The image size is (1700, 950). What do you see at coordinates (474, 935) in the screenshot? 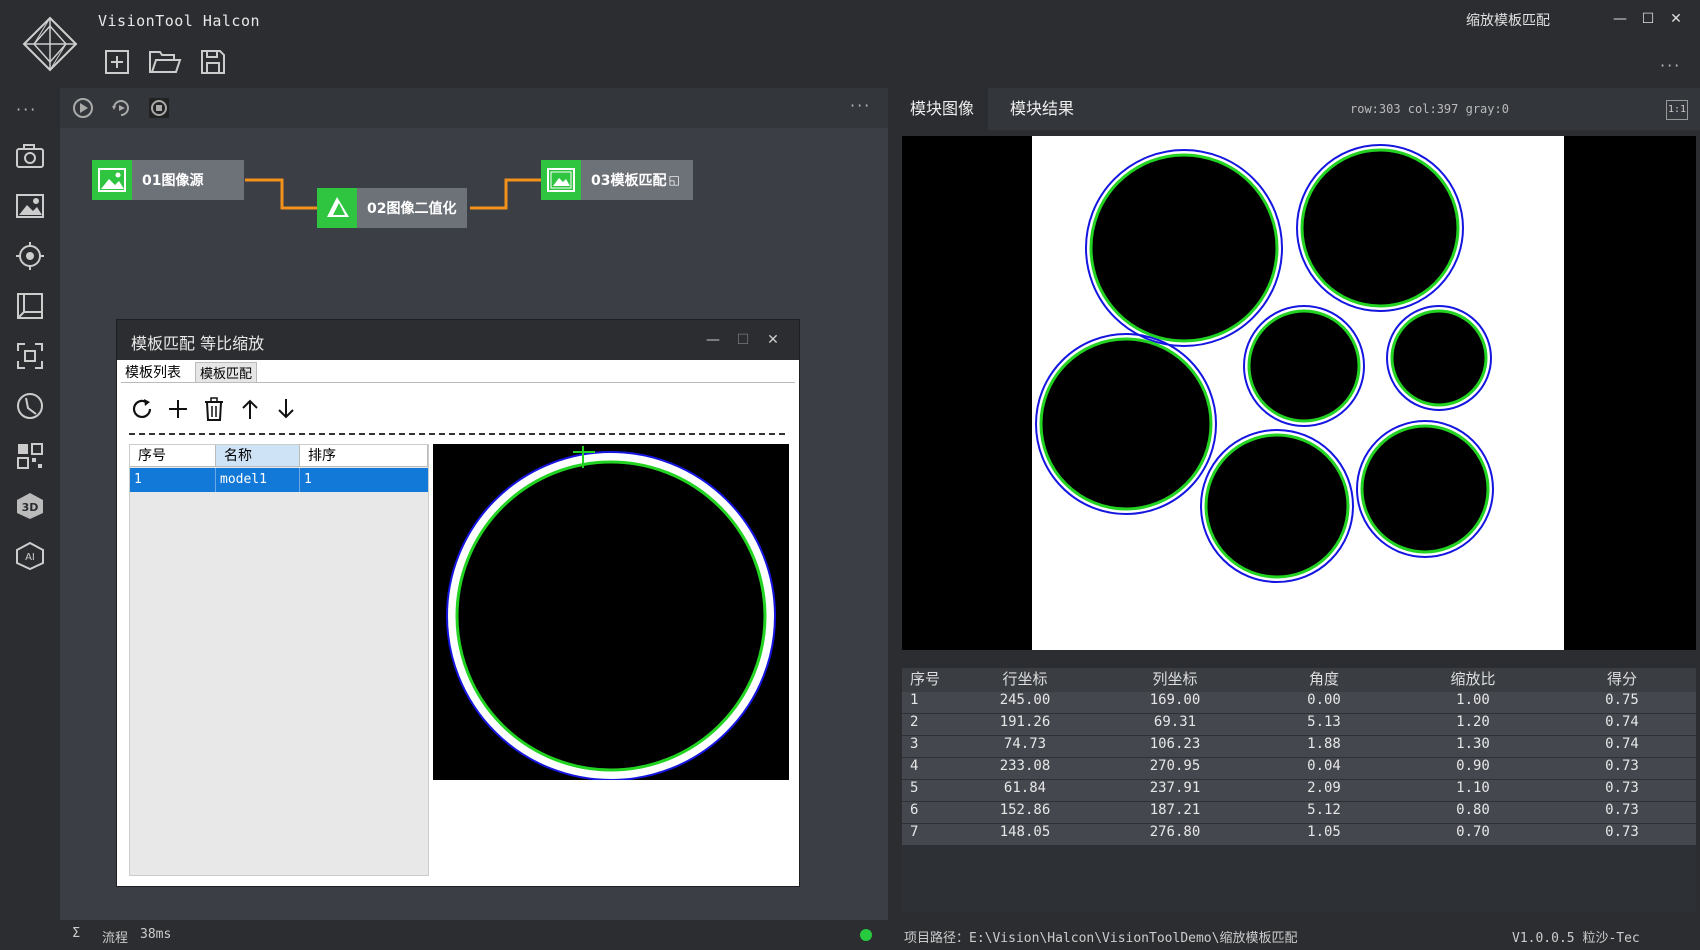
I see `flow-status-bar: Σ 流程 38ms` at bounding box center [474, 935].